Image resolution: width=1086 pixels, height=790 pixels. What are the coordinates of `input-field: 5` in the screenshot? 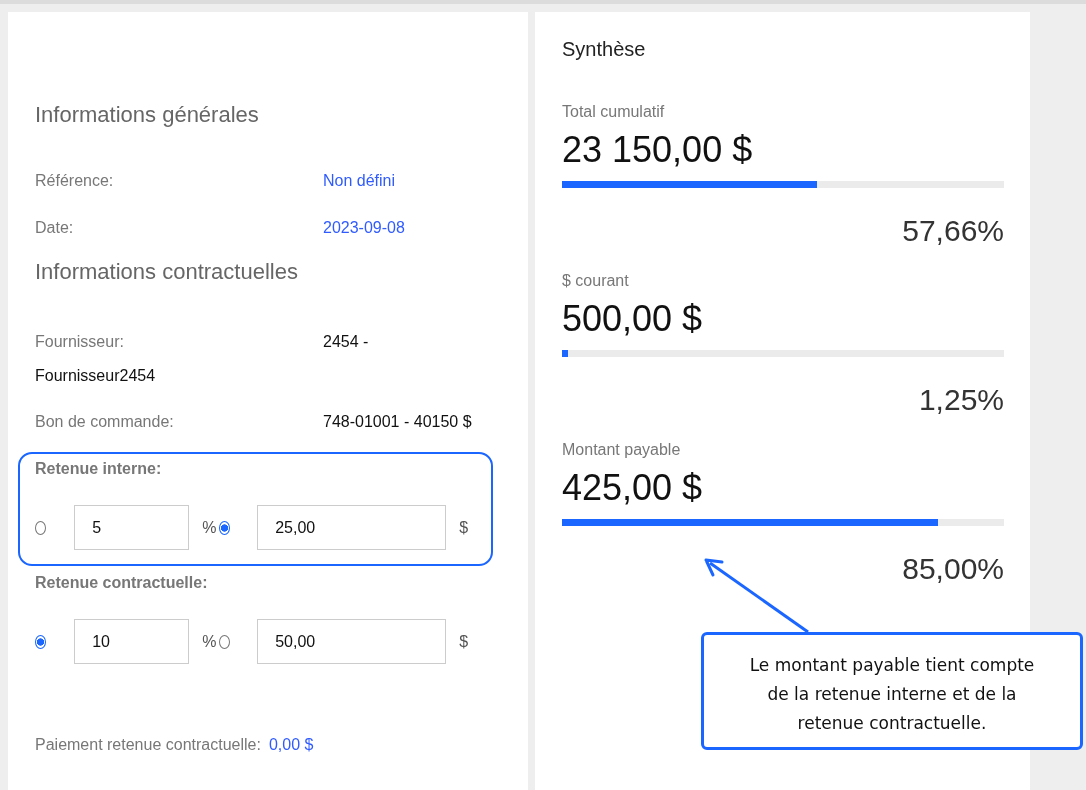 It's located at (132, 527).